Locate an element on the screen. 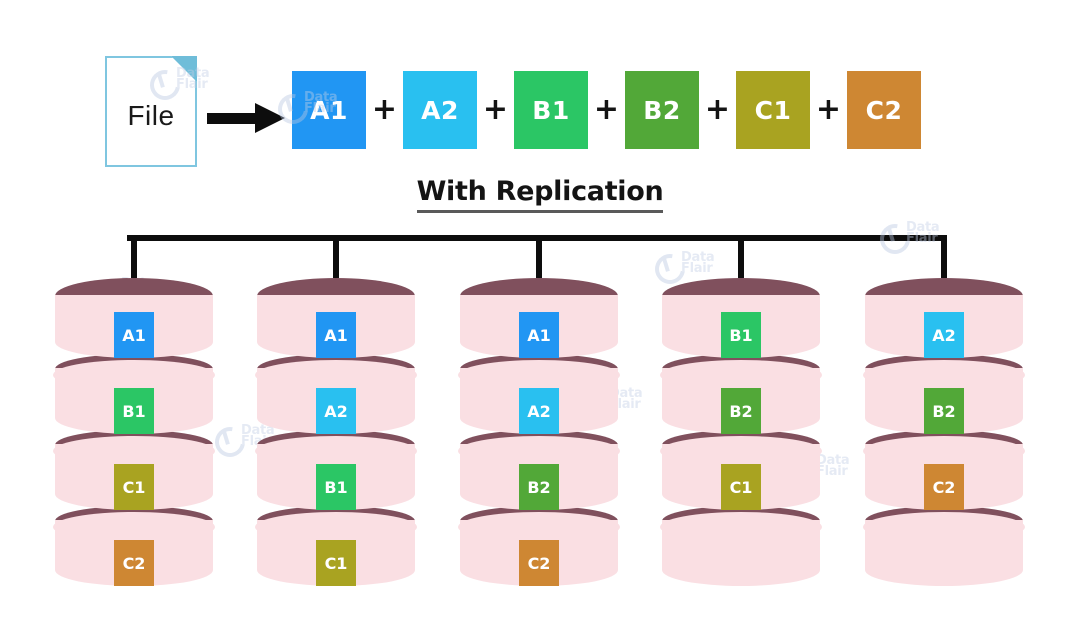  file-chunk-b1: B1 is located at coordinates (551, 110).